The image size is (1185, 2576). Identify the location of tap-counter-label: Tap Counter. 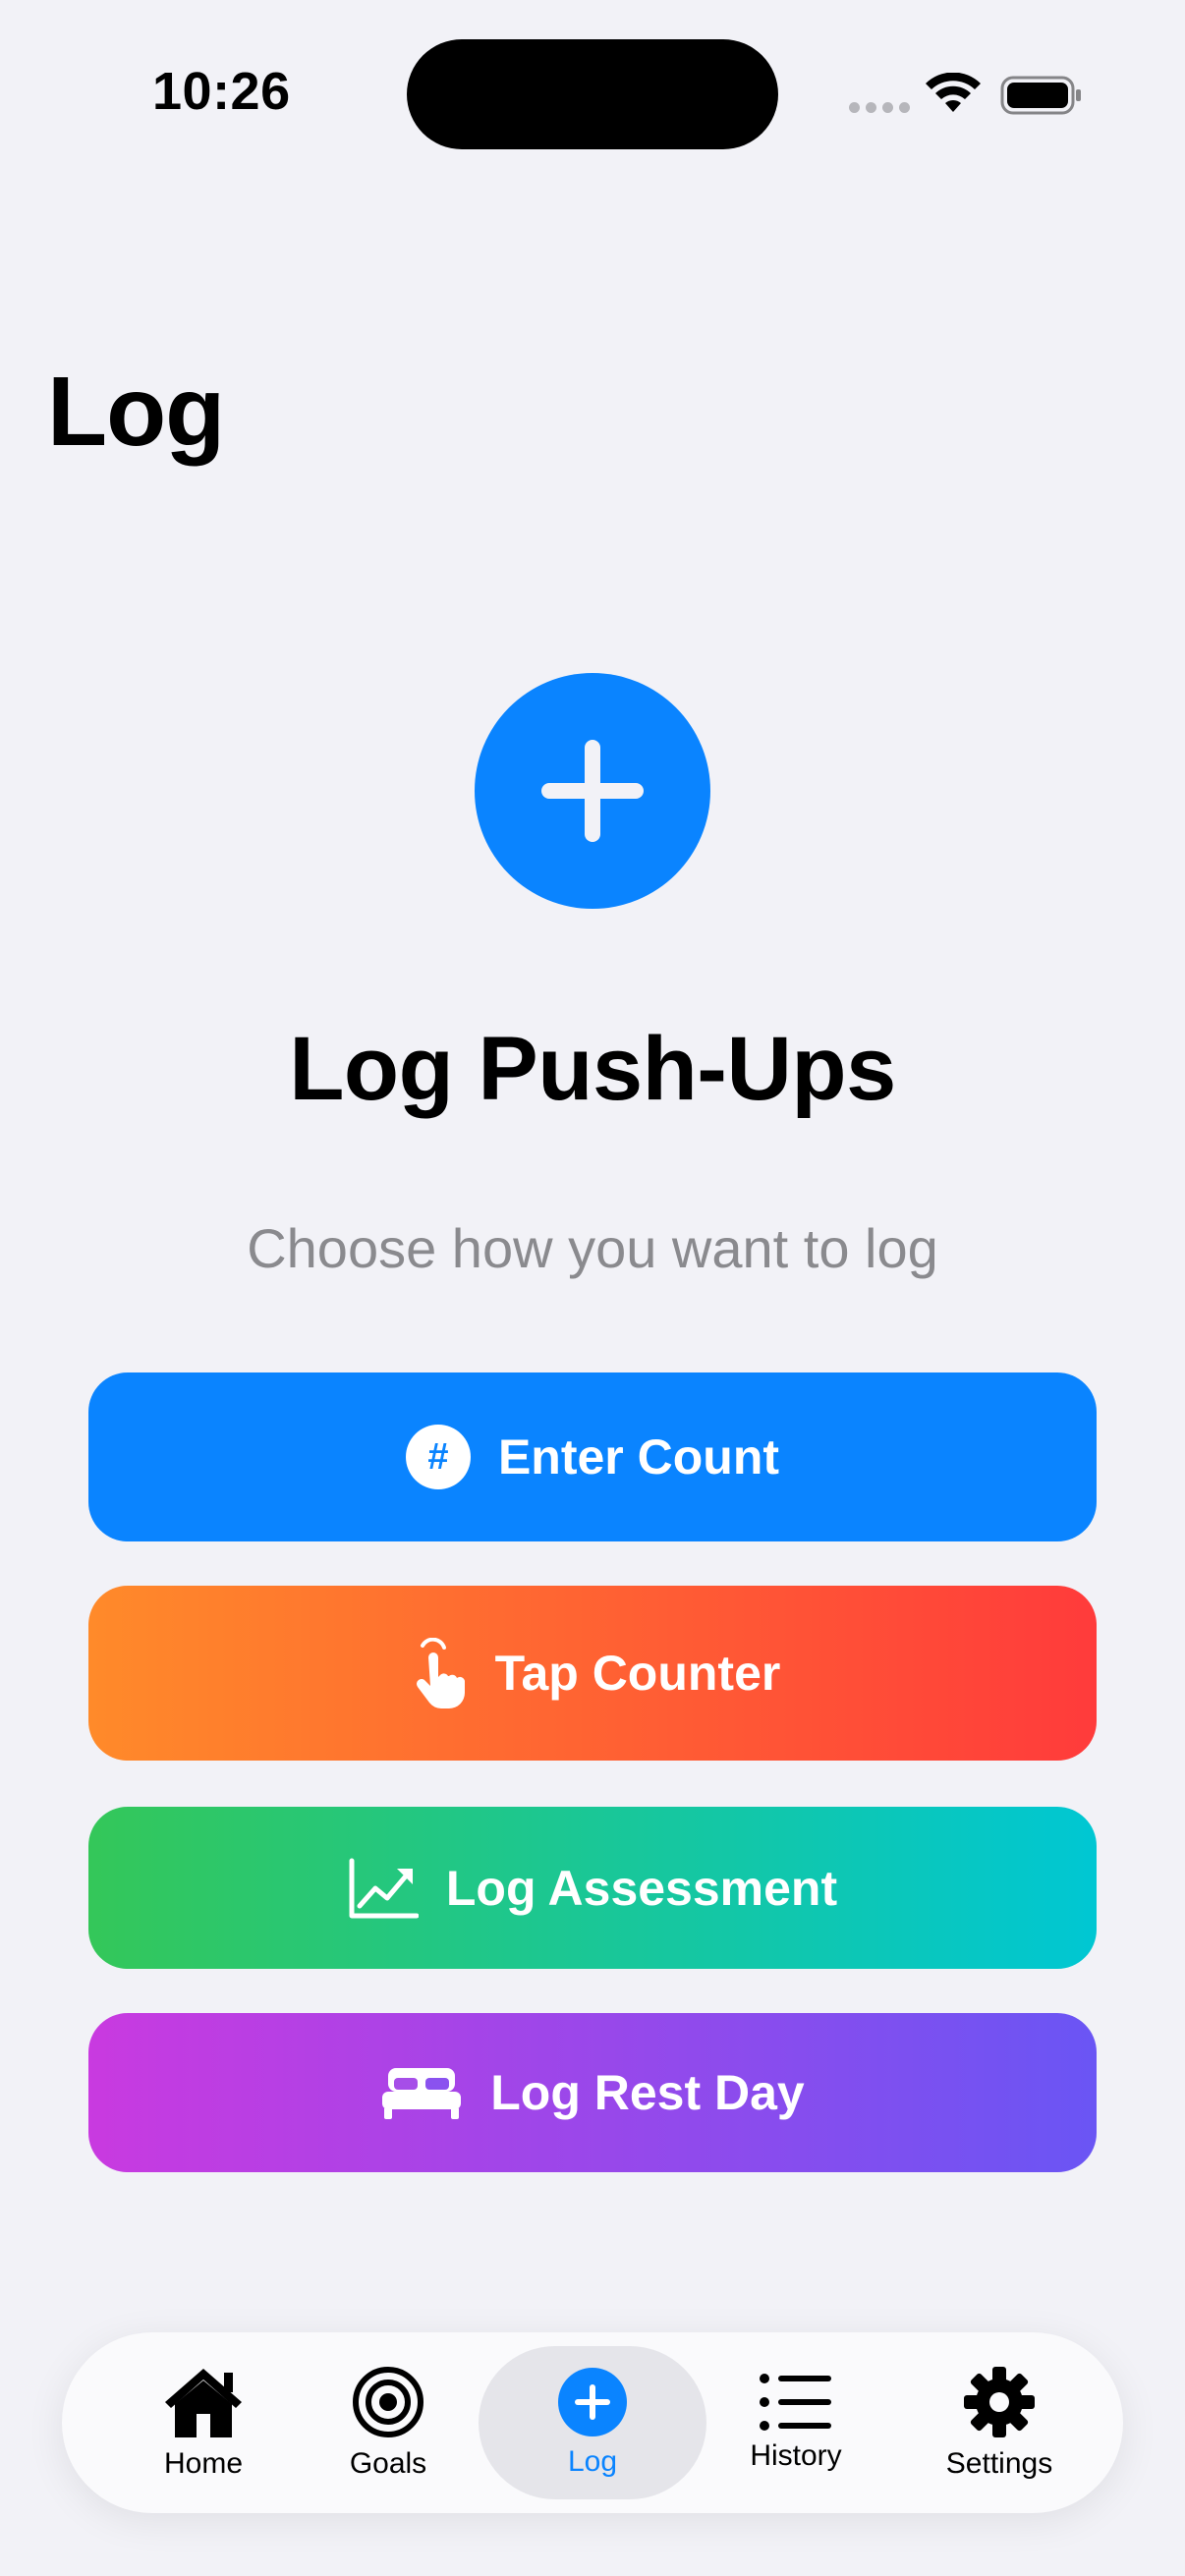
(637, 1673).